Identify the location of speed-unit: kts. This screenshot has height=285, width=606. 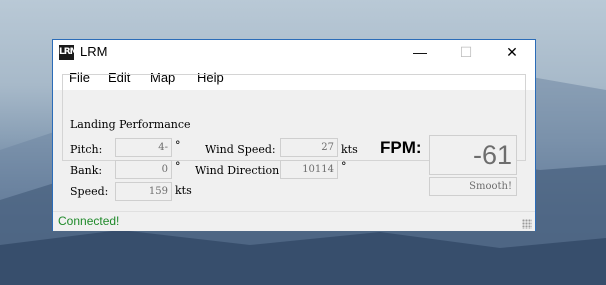
(183, 190).